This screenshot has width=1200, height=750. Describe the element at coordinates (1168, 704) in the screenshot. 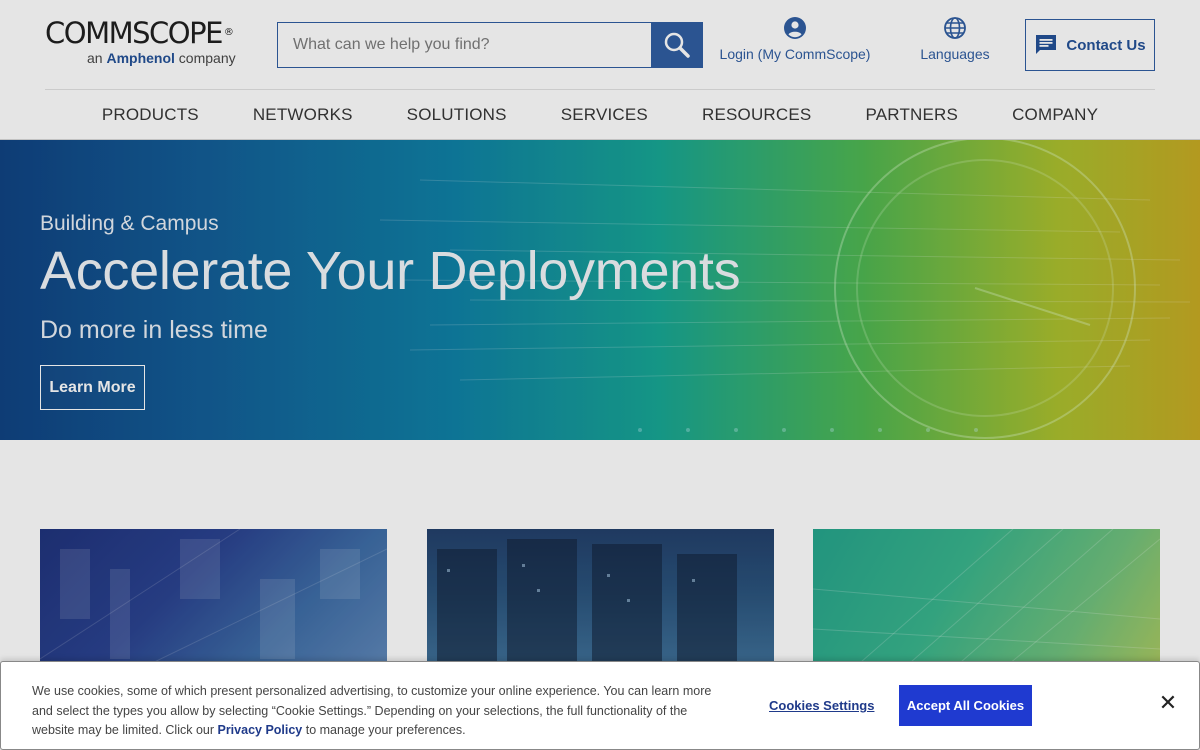

I see `close-icon: ✕` at that location.